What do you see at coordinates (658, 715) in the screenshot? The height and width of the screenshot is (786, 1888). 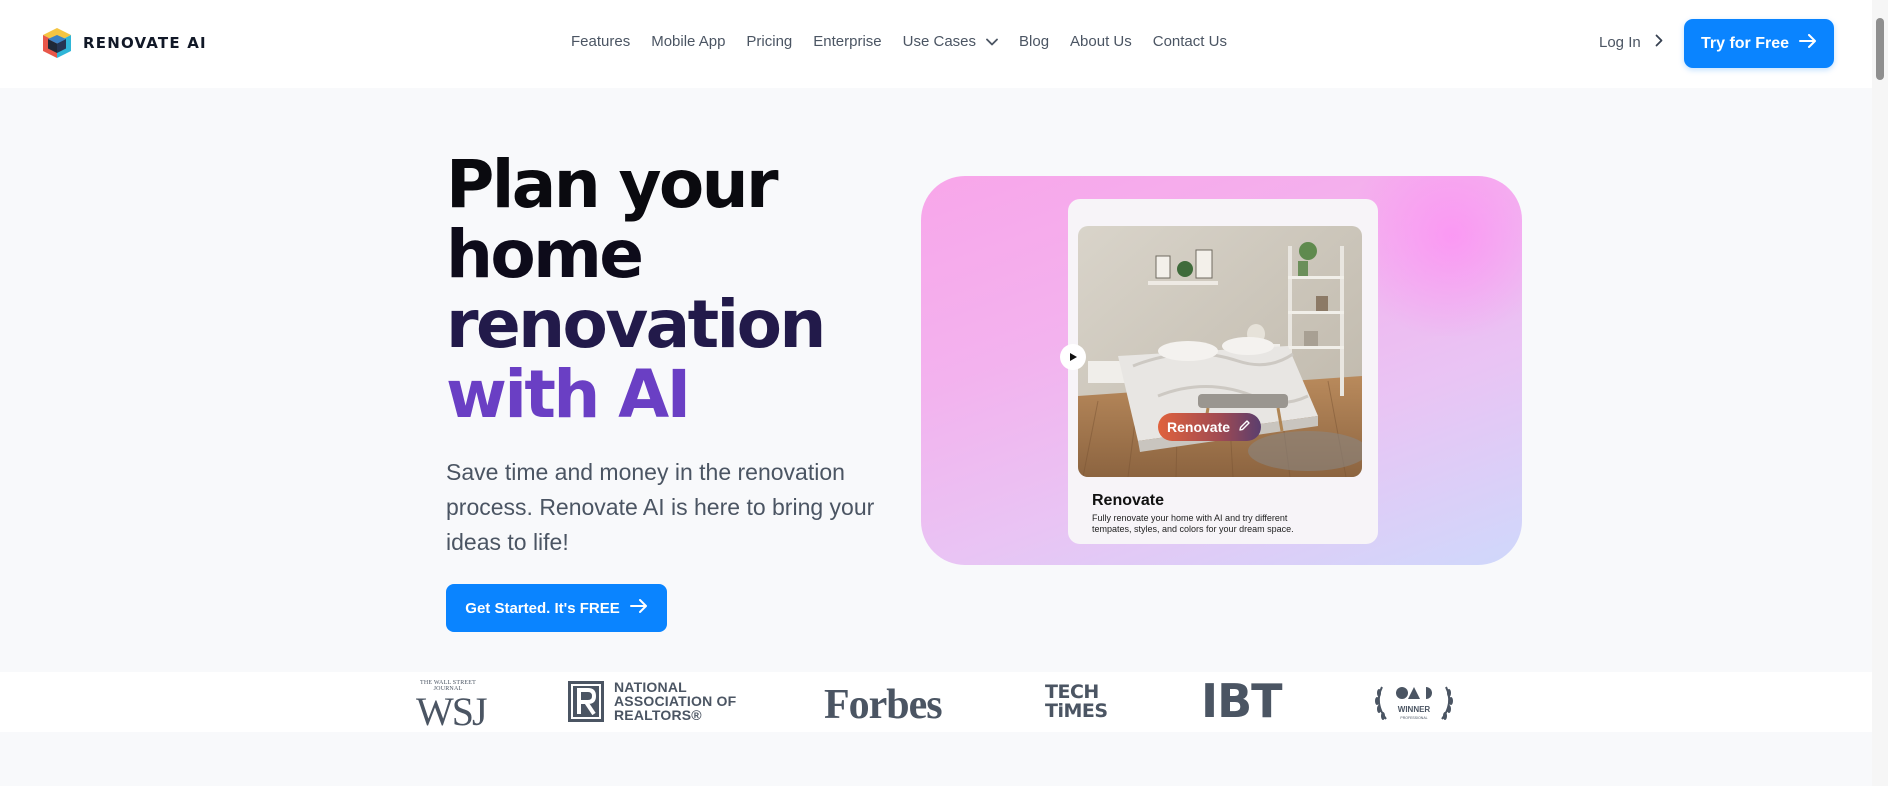 I see `nar-line-3: REALTORS®` at bounding box center [658, 715].